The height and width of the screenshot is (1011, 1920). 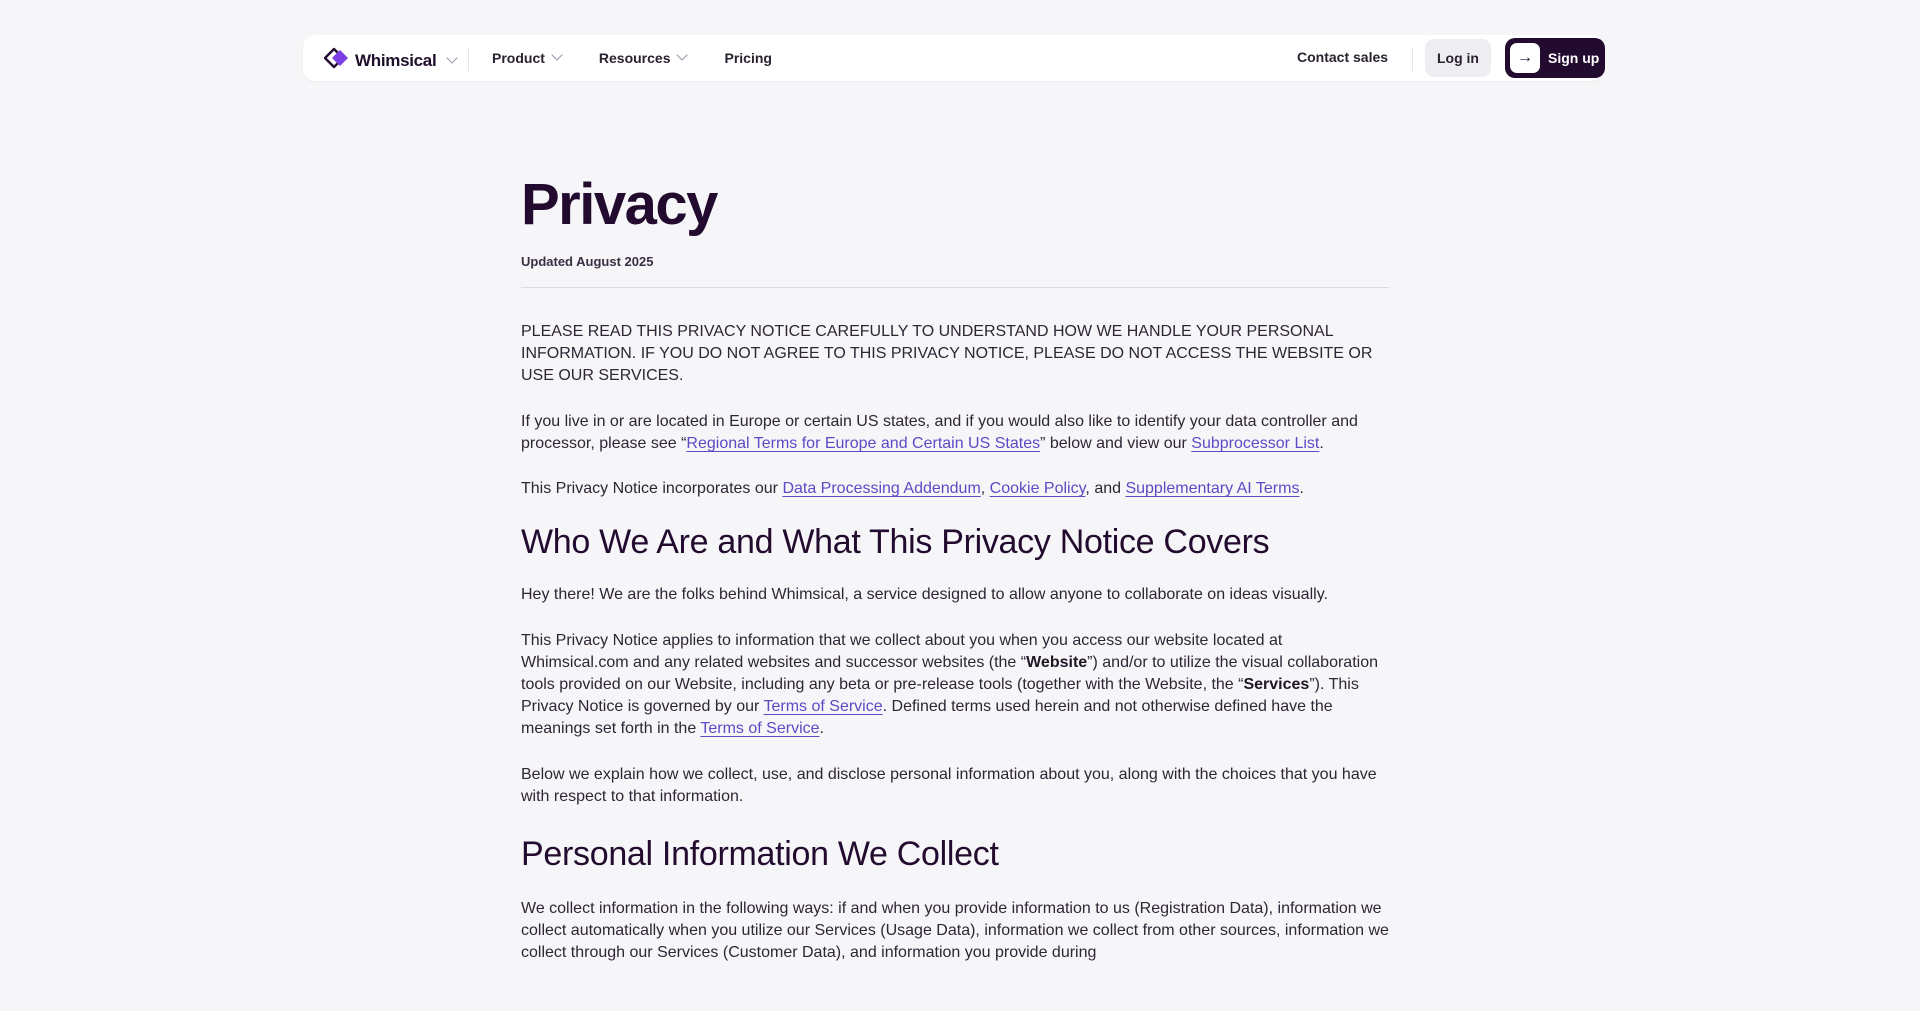 What do you see at coordinates (881, 488) in the screenshot?
I see `data-processing-addendum-link: Data Processing Addendum` at bounding box center [881, 488].